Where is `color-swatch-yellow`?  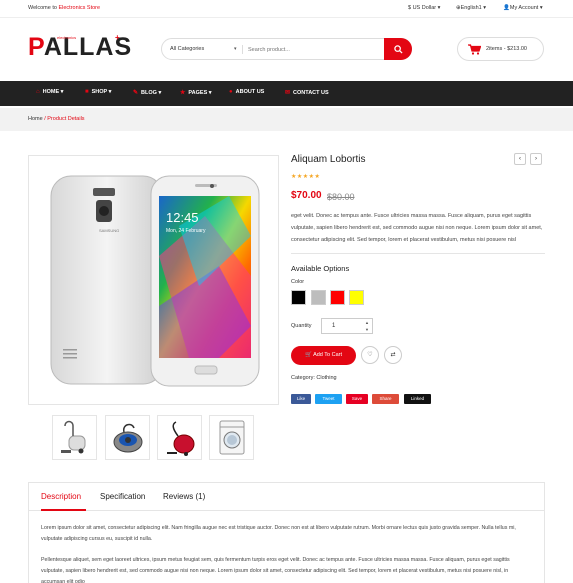
color-swatch-yellow is located at coordinates (356, 297).